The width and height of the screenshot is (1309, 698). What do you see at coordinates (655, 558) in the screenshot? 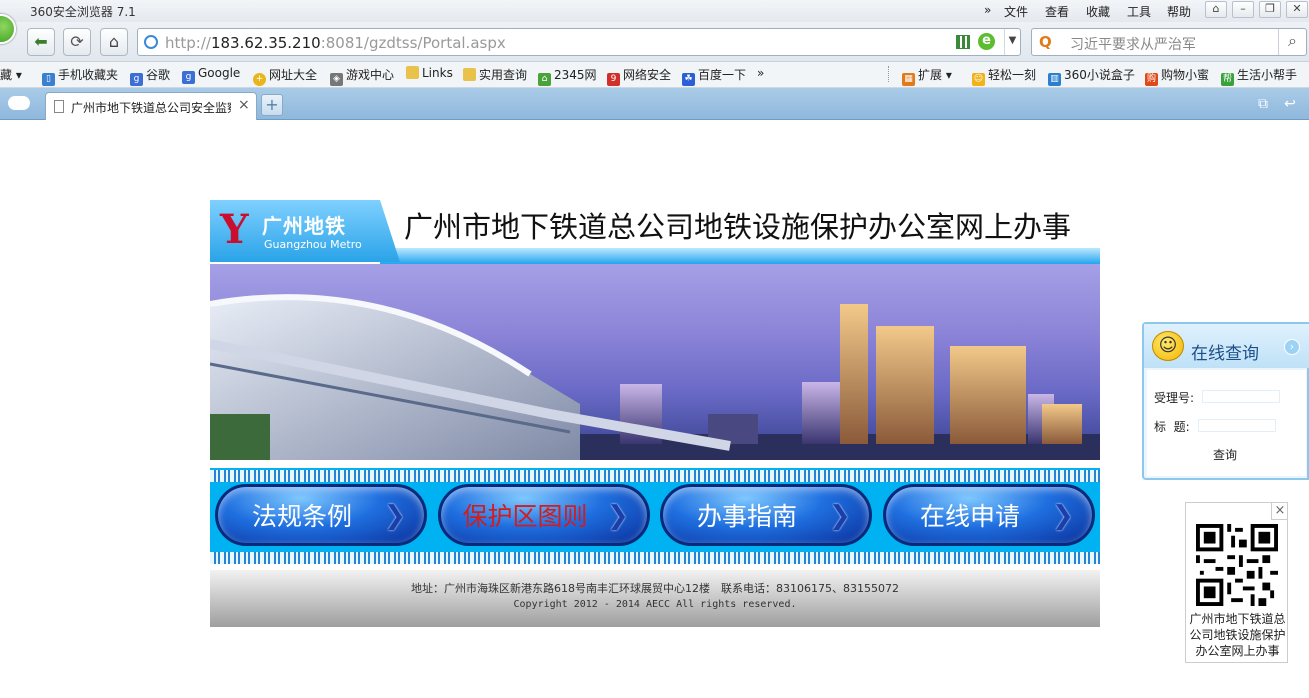
I see `decorative-border-bottom` at bounding box center [655, 558].